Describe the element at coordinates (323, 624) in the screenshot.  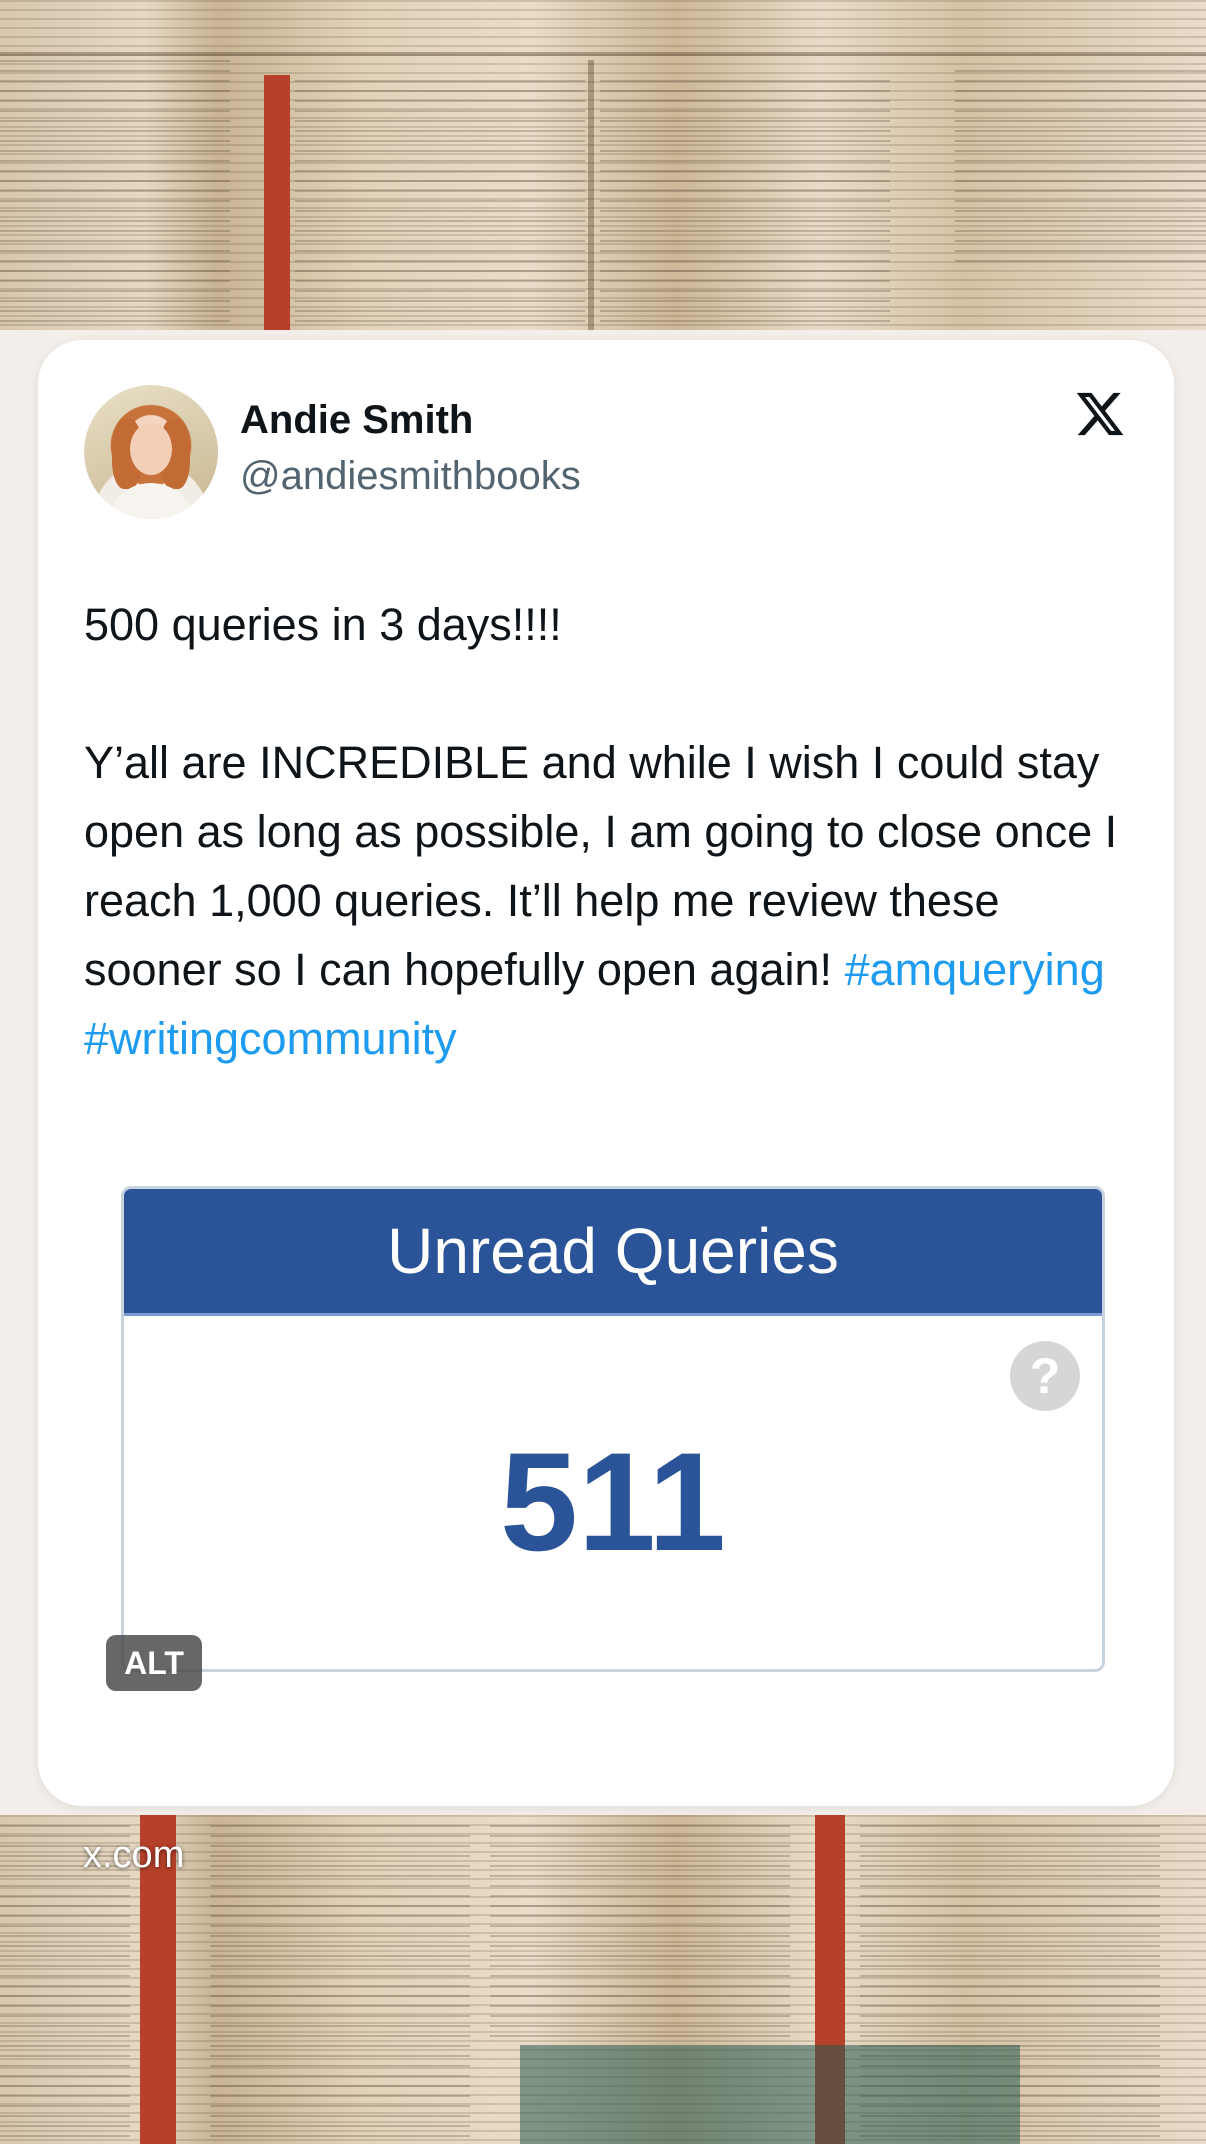
I see `tweet-text-line: 500 queries in 3 days!!!!` at that location.